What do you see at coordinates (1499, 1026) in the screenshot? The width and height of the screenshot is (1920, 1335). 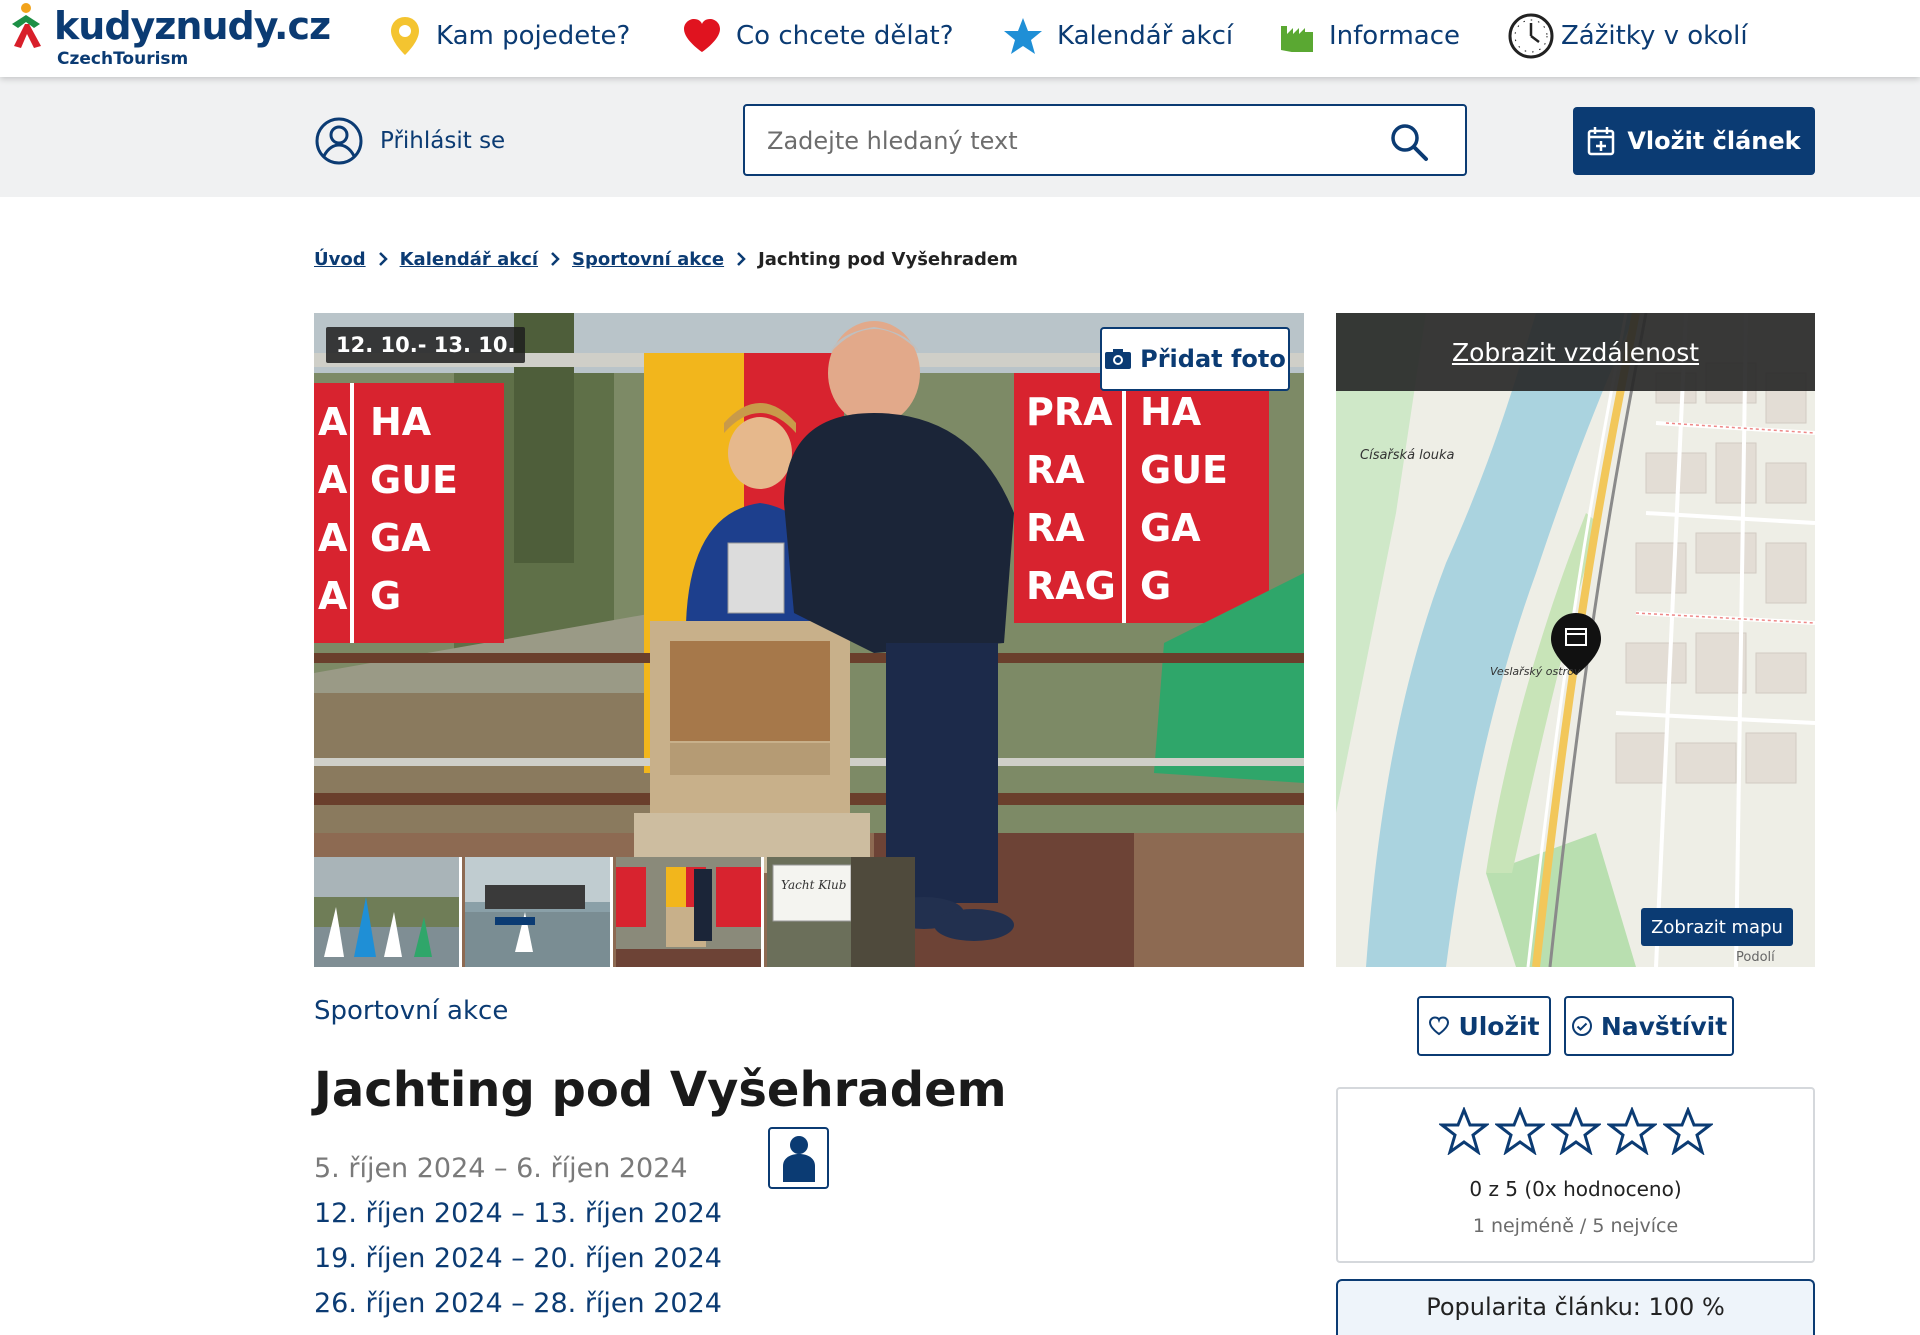 I see `save-label: Uložit` at bounding box center [1499, 1026].